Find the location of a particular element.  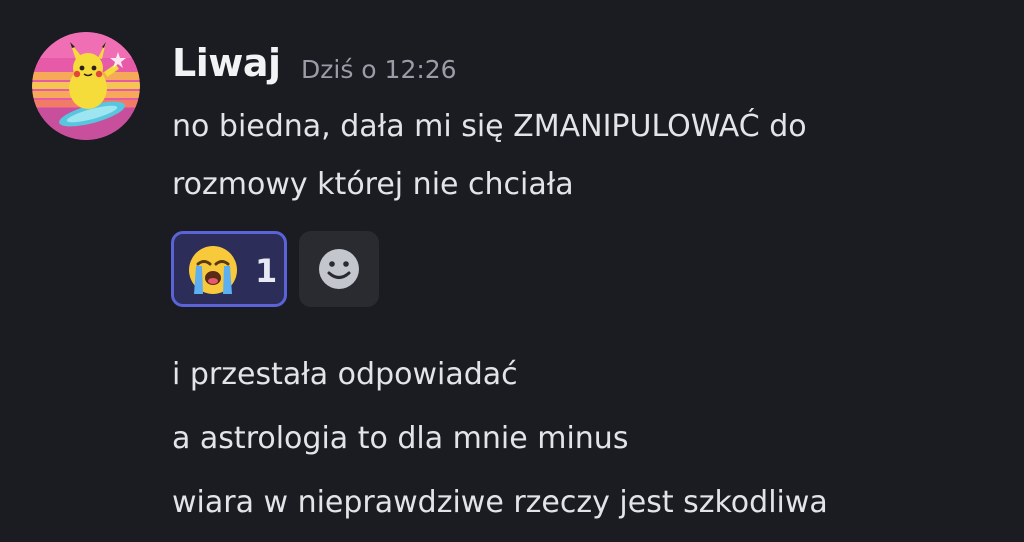

pikachu-surfing-avatar-image is located at coordinates (86, 86).